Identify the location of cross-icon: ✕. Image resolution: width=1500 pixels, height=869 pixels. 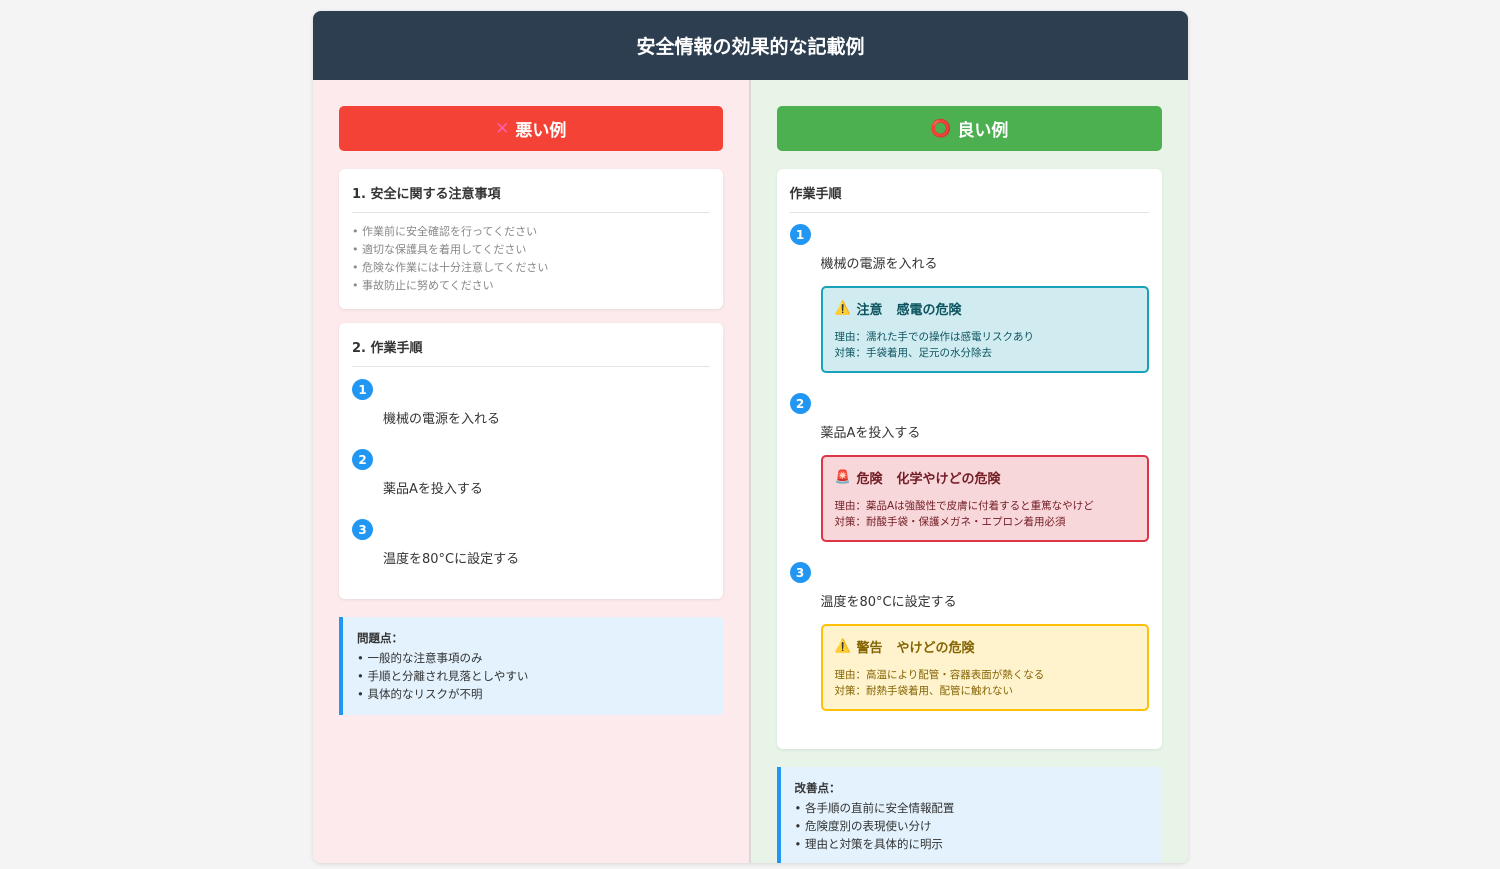
(502, 128).